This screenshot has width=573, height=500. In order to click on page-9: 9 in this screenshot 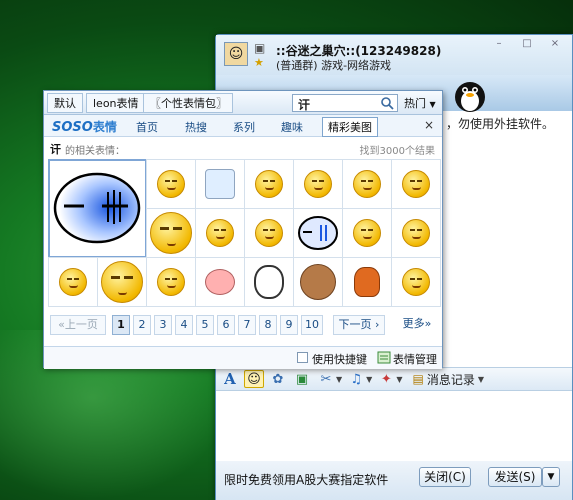, I will do `click(289, 325)`.